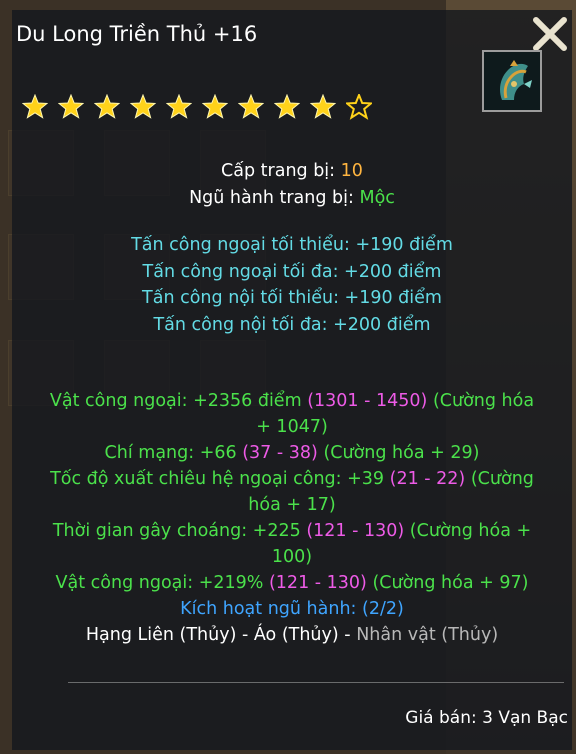 Image resolution: width=576 pixels, height=754 pixels. I want to click on mod-stat-row: Chí mạng: +66 (37 - 38) (Cường hóa + 29), so click(292, 453).